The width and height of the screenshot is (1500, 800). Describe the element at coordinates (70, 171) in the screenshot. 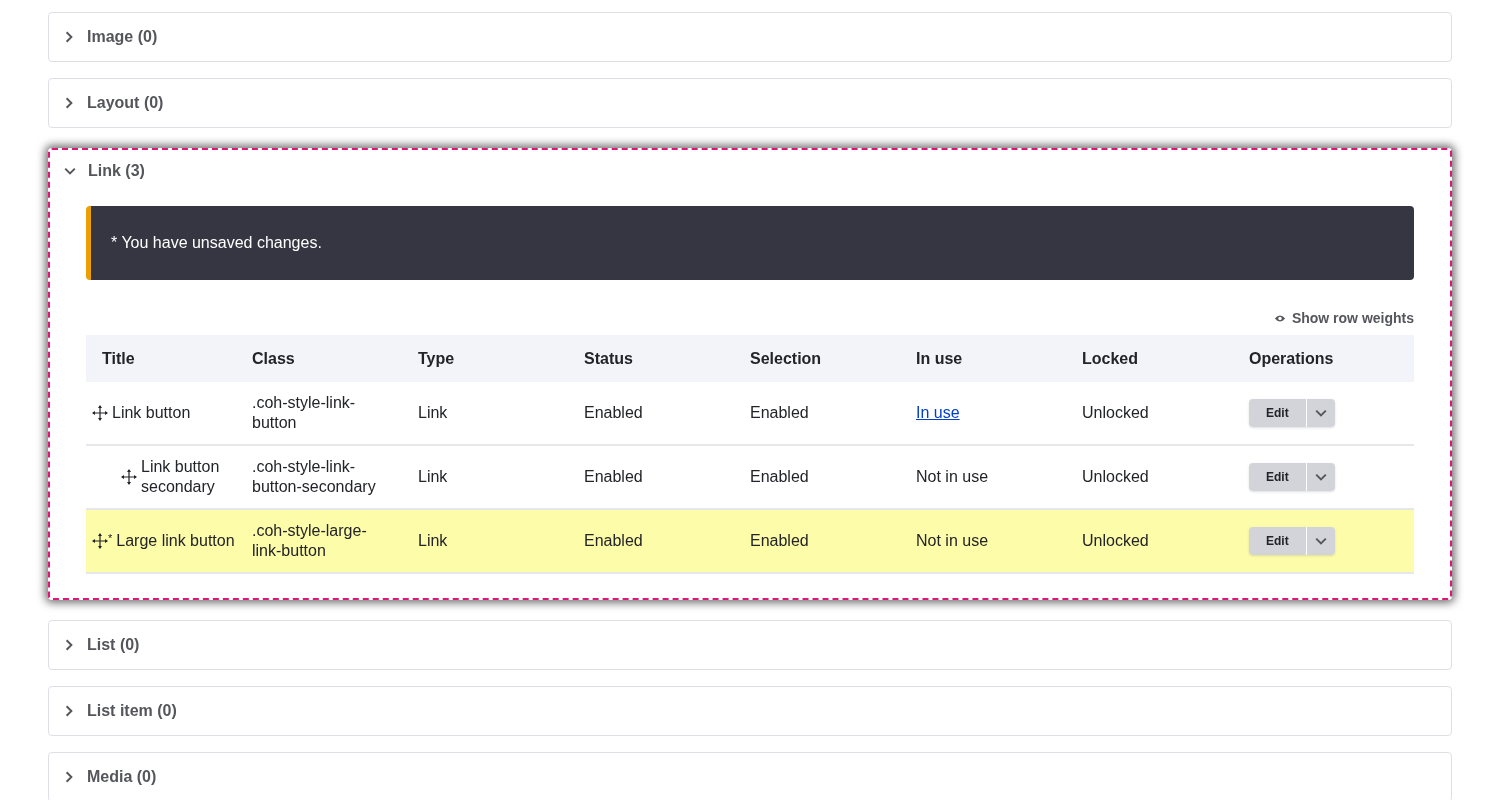

I see `chevron-down-icon` at that location.